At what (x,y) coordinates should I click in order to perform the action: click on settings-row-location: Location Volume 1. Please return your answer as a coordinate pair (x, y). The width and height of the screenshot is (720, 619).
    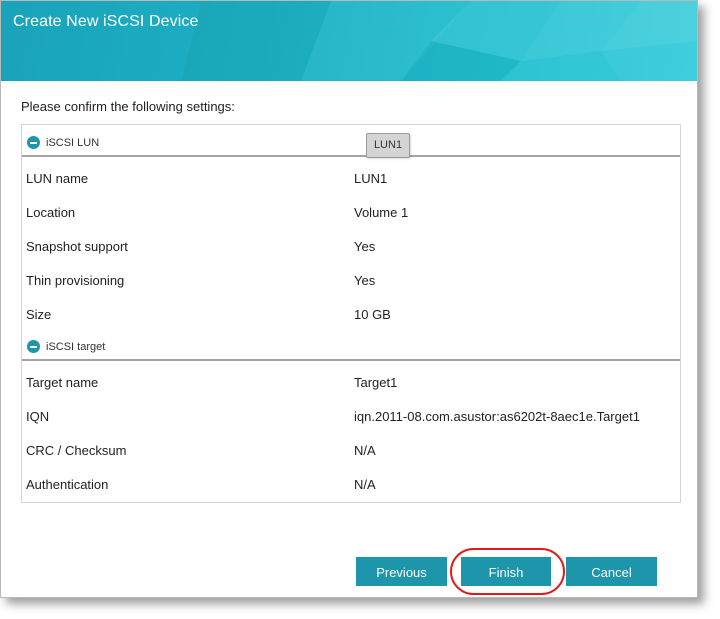
    Looking at the image, I should click on (351, 213).